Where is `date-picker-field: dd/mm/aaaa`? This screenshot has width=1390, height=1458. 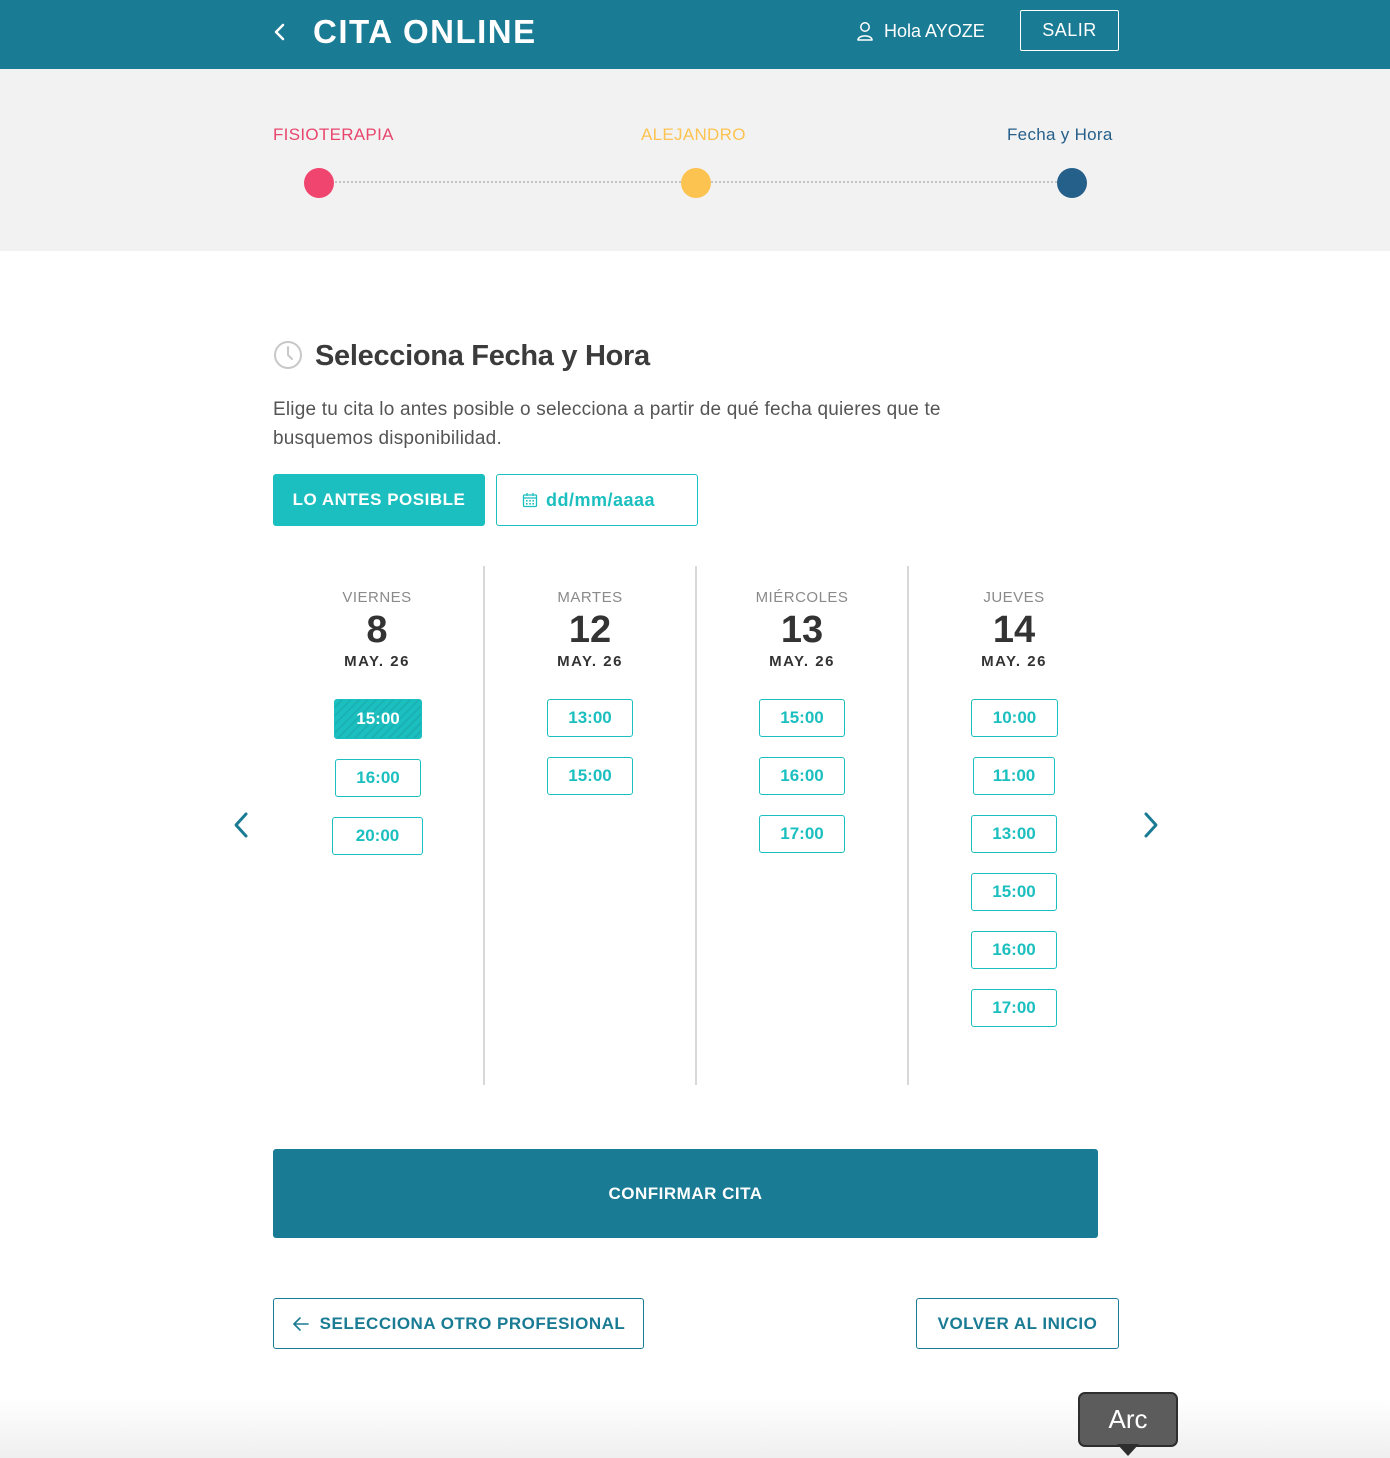 date-picker-field: dd/mm/aaaa is located at coordinates (597, 500).